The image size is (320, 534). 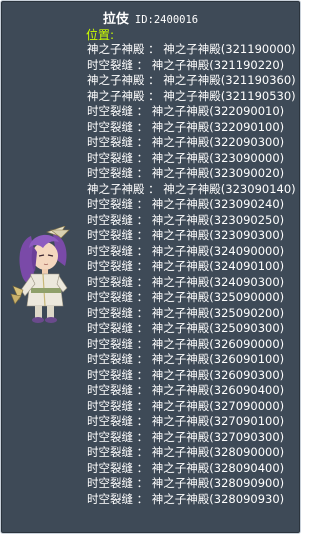 I want to click on location-entry: 时空裂缝 ： 神之子神殿(323090250), so click(x=186, y=219).